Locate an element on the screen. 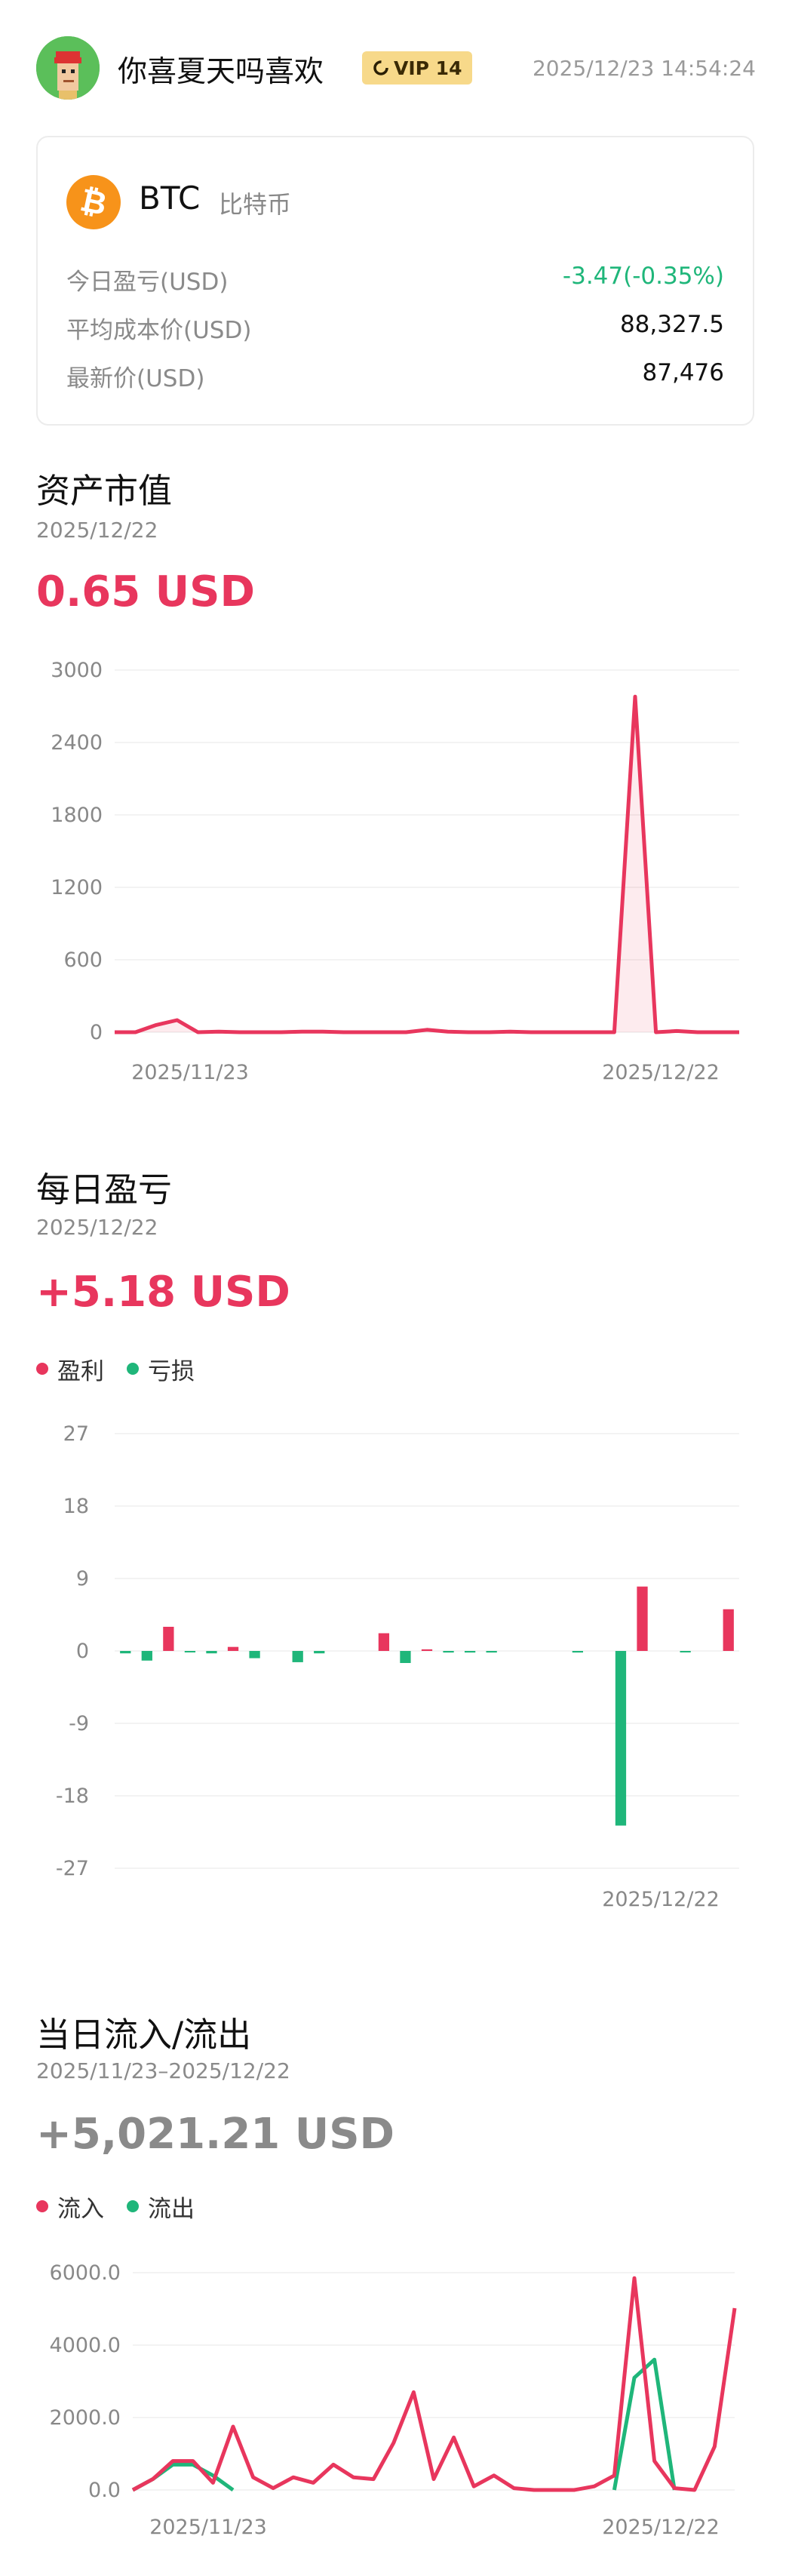 Image resolution: width=792 pixels, height=2576 pixels. vip-ring-icon is located at coordinates (380, 67).